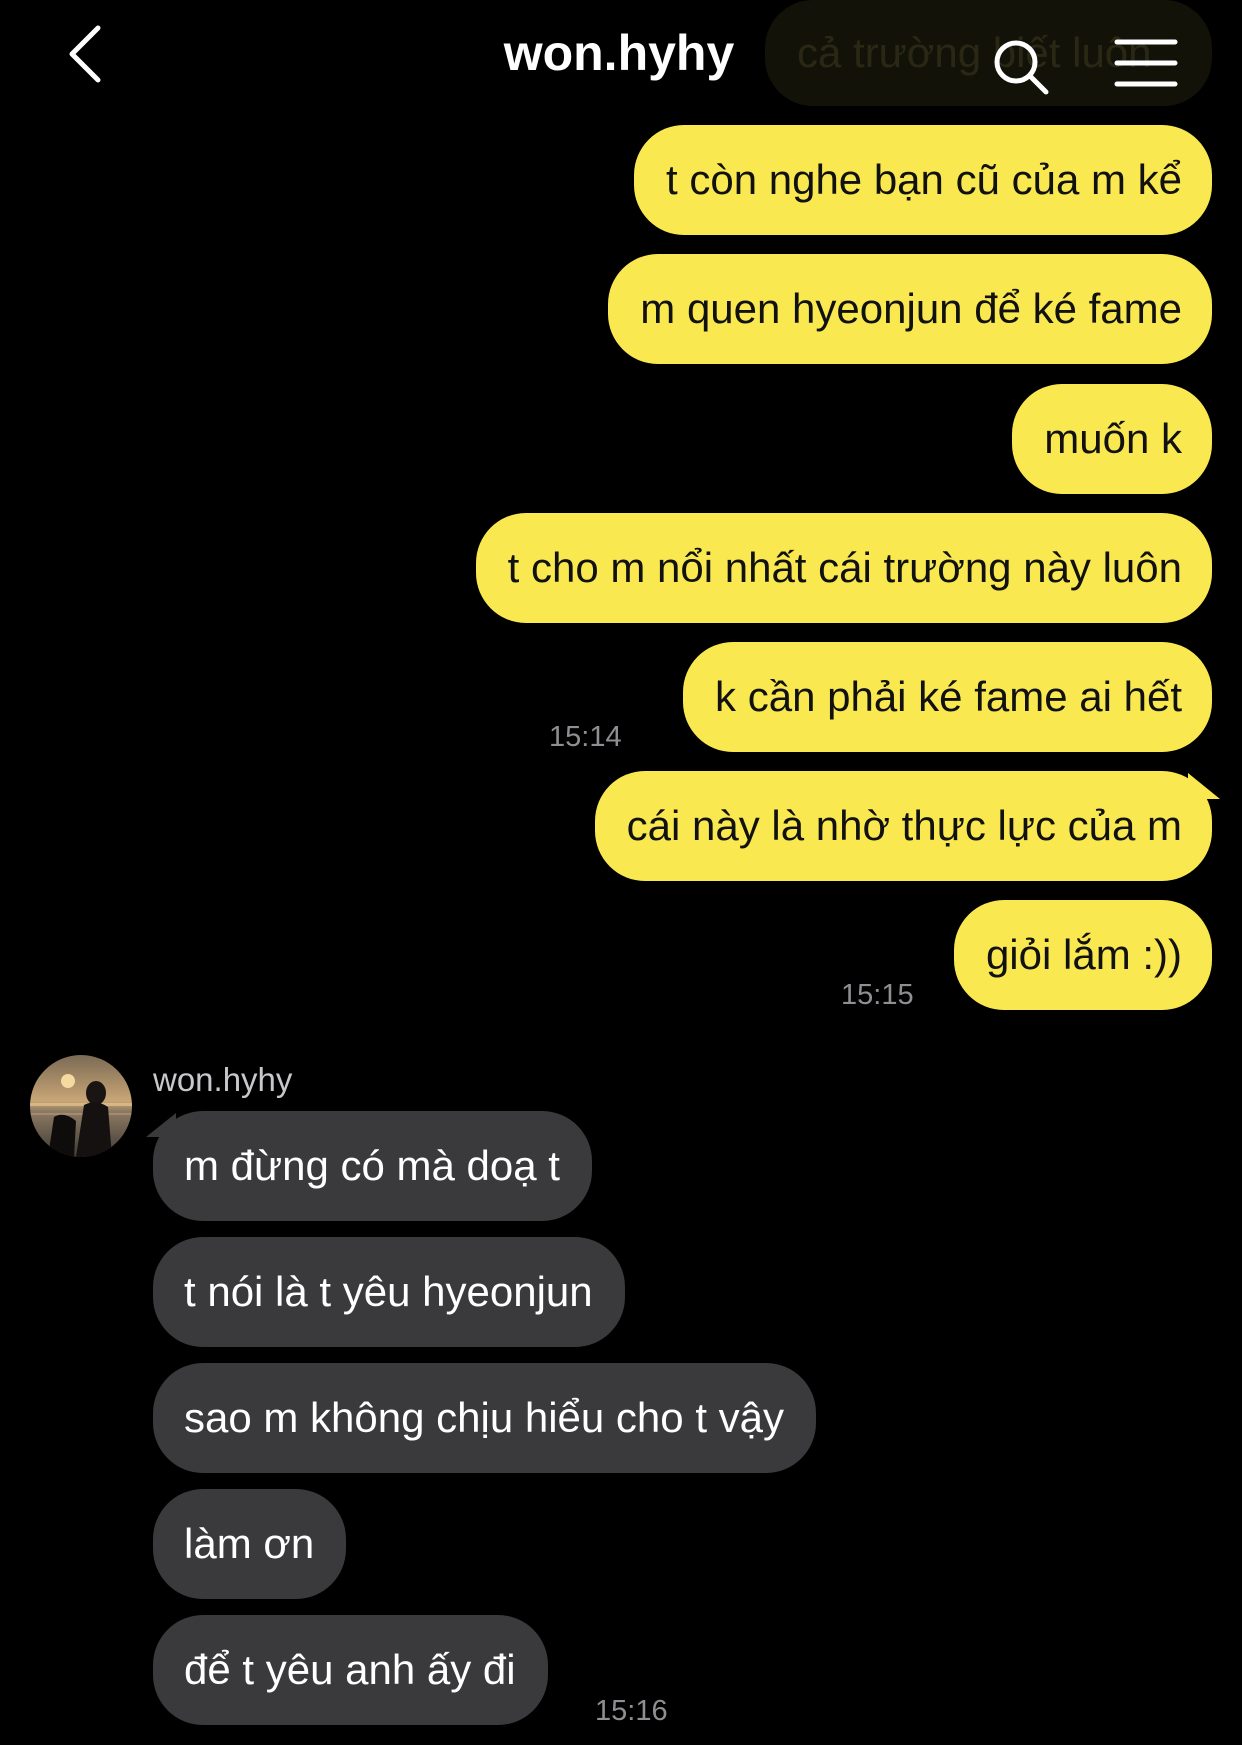 The image size is (1242, 1745). What do you see at coordinates (250, 1544) in the screenshot?
I see `received-message: làm ơn` at bounding box center [250, 1544].